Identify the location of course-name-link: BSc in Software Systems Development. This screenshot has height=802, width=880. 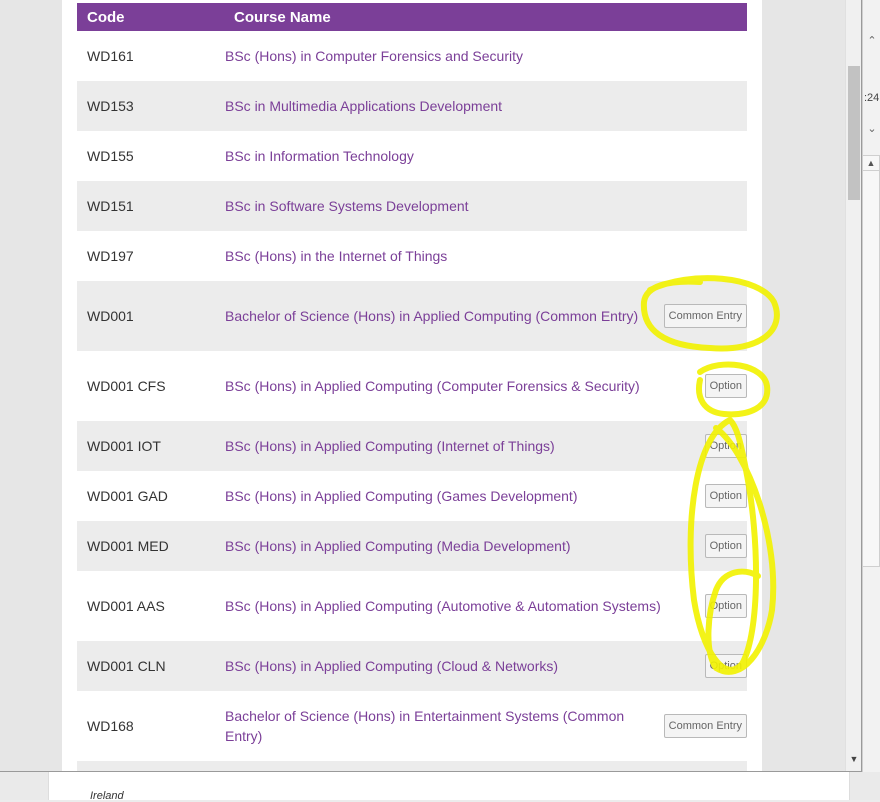
(486, 206).